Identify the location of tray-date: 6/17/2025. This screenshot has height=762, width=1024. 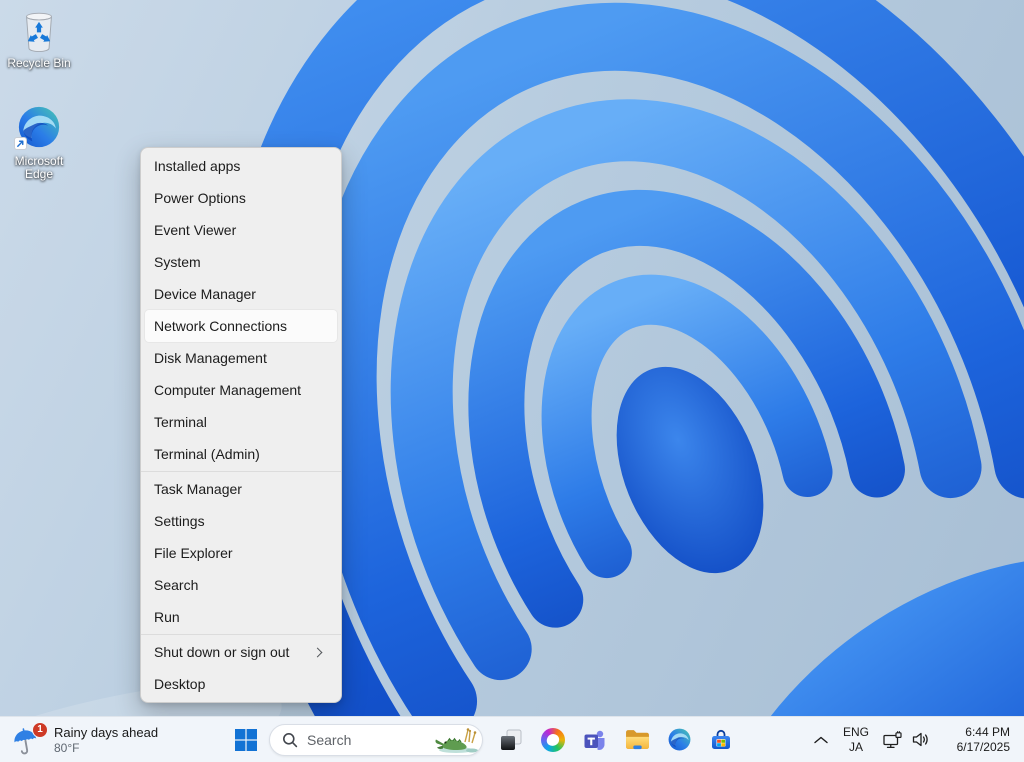
(983, 746).